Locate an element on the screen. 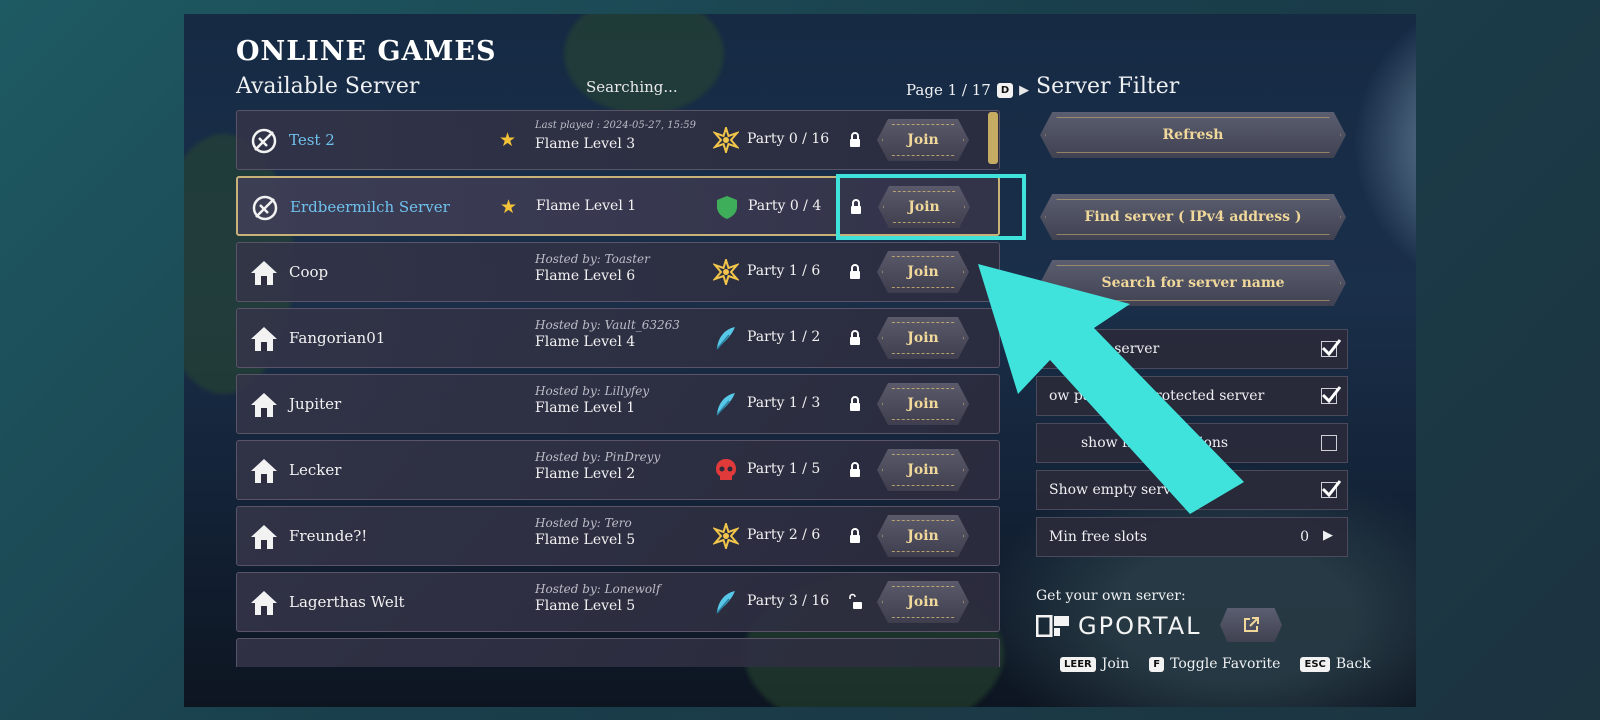 The height and width of the screenshot is (720, 1600). unlock-icon is located at coordinates (855, 602).